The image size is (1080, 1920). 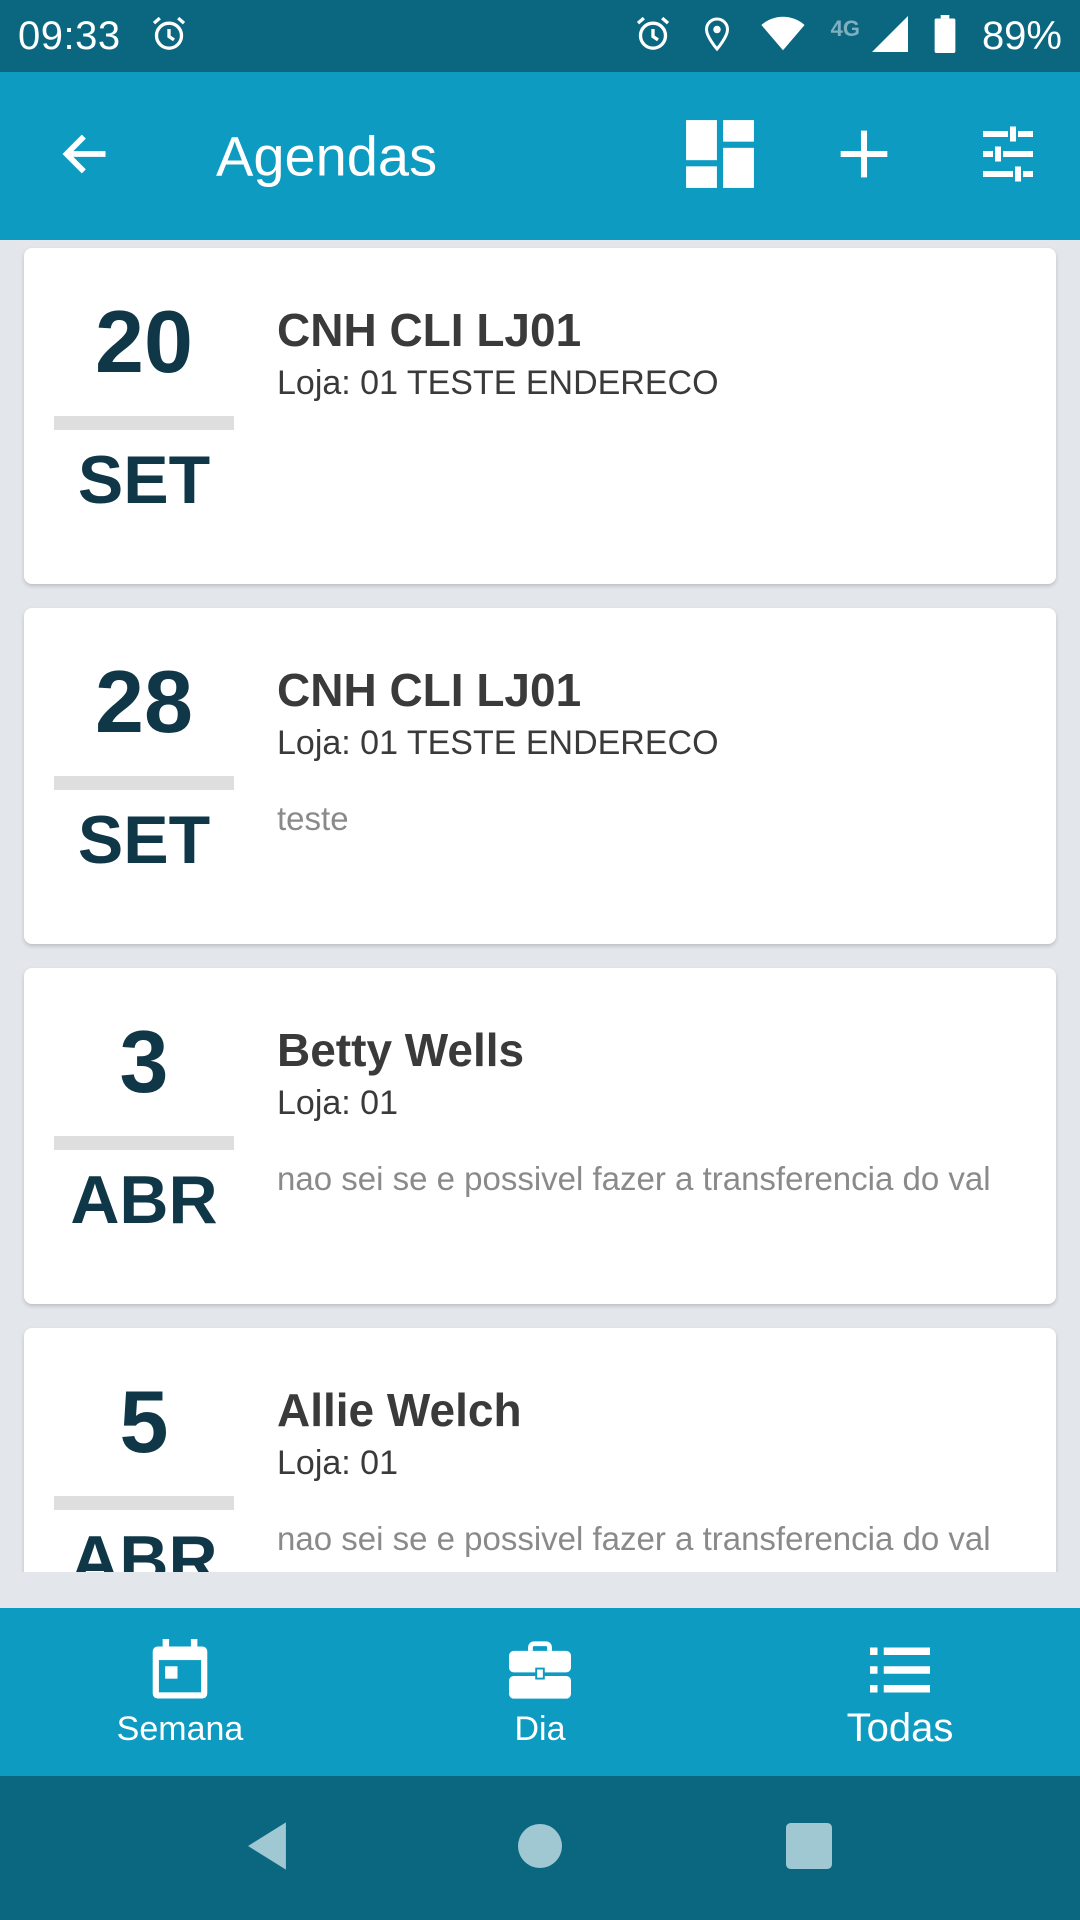 What do you see at coordinates (180, 1670) in the screenshot?
I see `calendar-icon` at bounding box center [180, 1670].